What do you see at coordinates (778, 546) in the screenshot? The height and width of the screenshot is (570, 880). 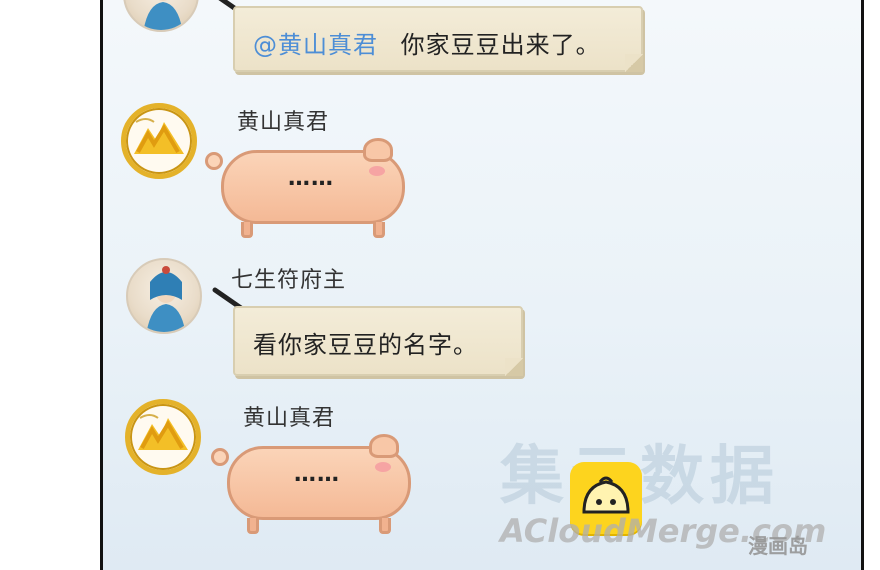 I see `watermark-tag: 漫画岛` at bounding box center [778, 546].